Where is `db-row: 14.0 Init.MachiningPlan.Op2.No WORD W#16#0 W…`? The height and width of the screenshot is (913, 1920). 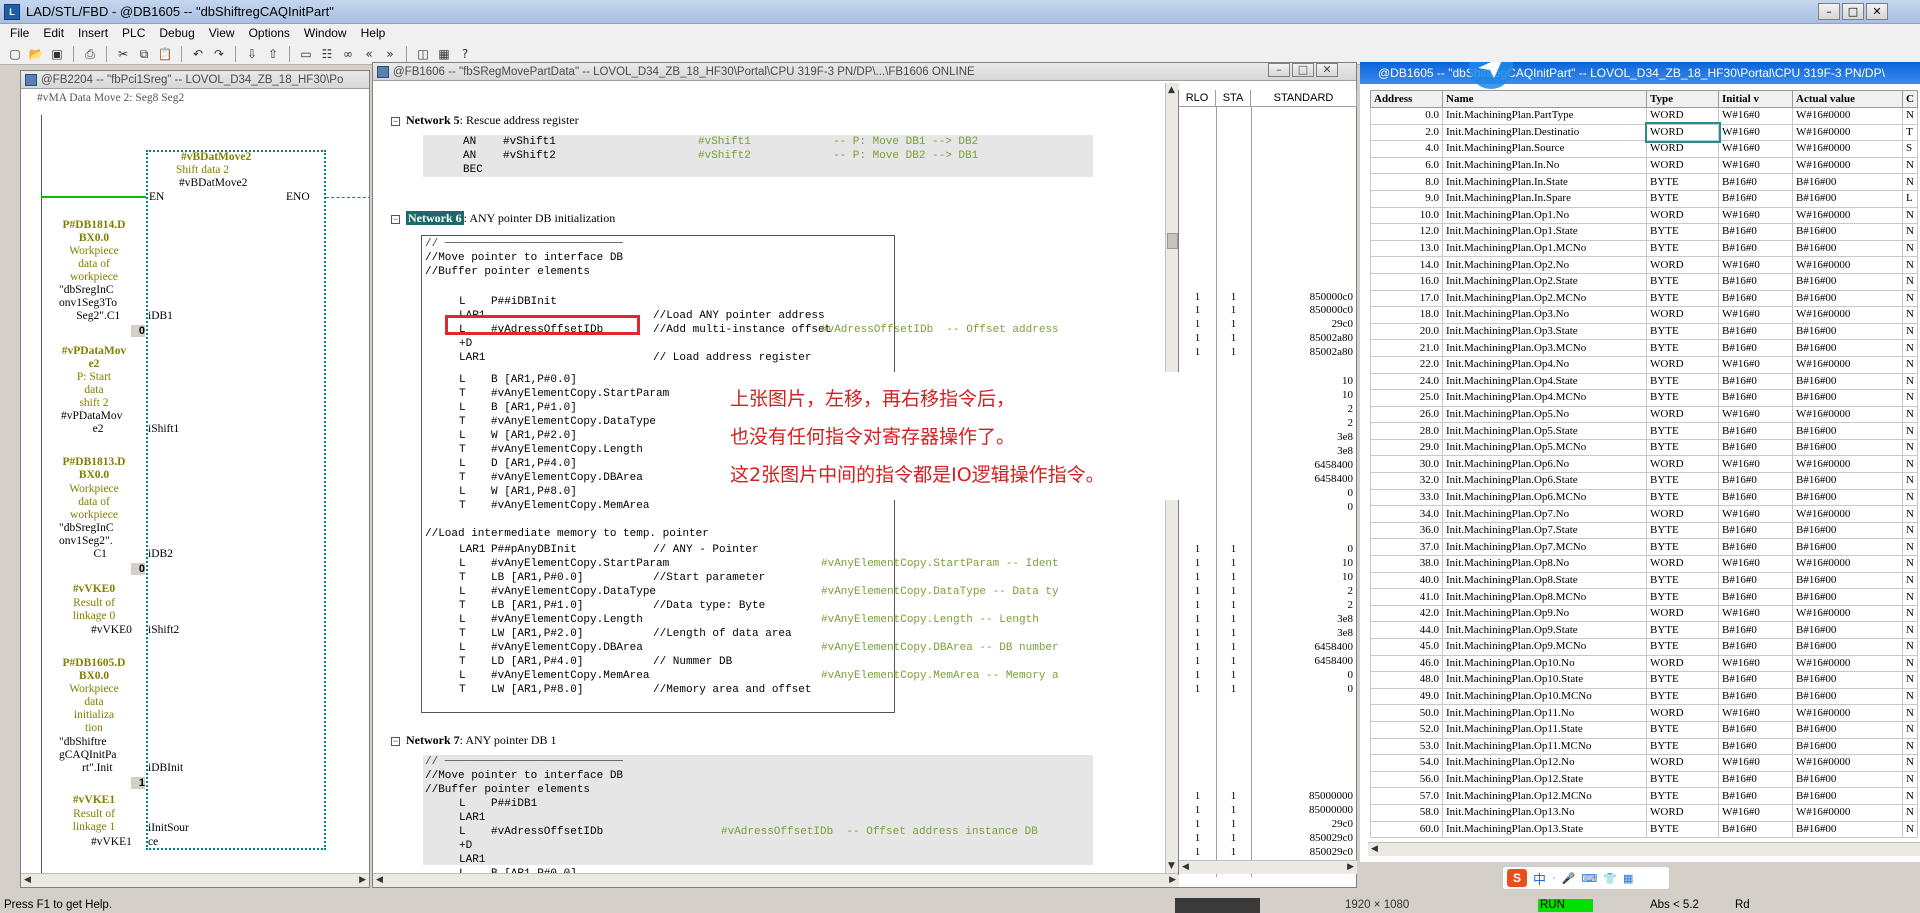
db-row: 14.0 Init.MachiningPlan.Op2.No WORD W#16#0 W… is located at coordinates (1644, 265).